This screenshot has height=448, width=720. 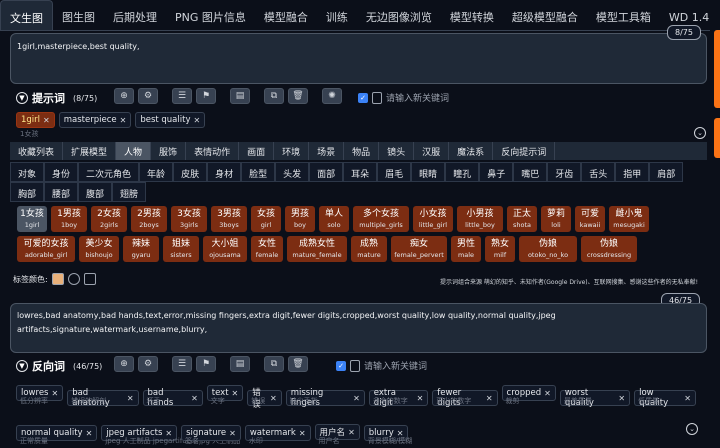 I want to click on bookmark-icon: ⚑, so click(x=206, y=96).